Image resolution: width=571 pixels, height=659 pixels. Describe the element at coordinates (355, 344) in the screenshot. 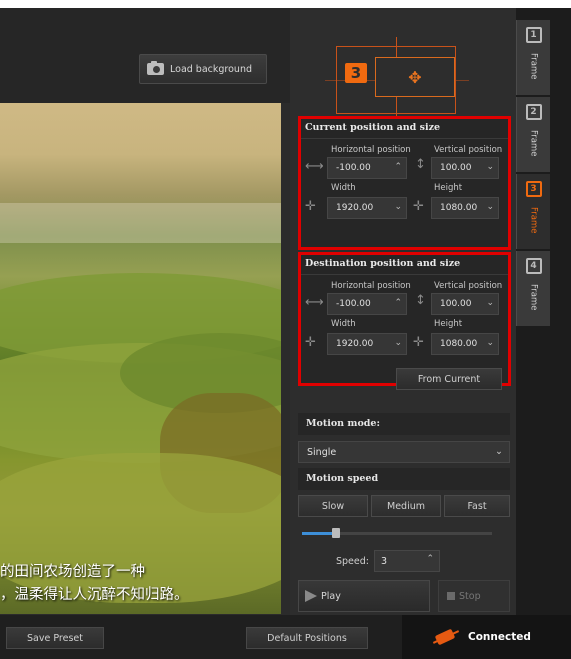

I see `dest-w-value: 1920.00` at that location.